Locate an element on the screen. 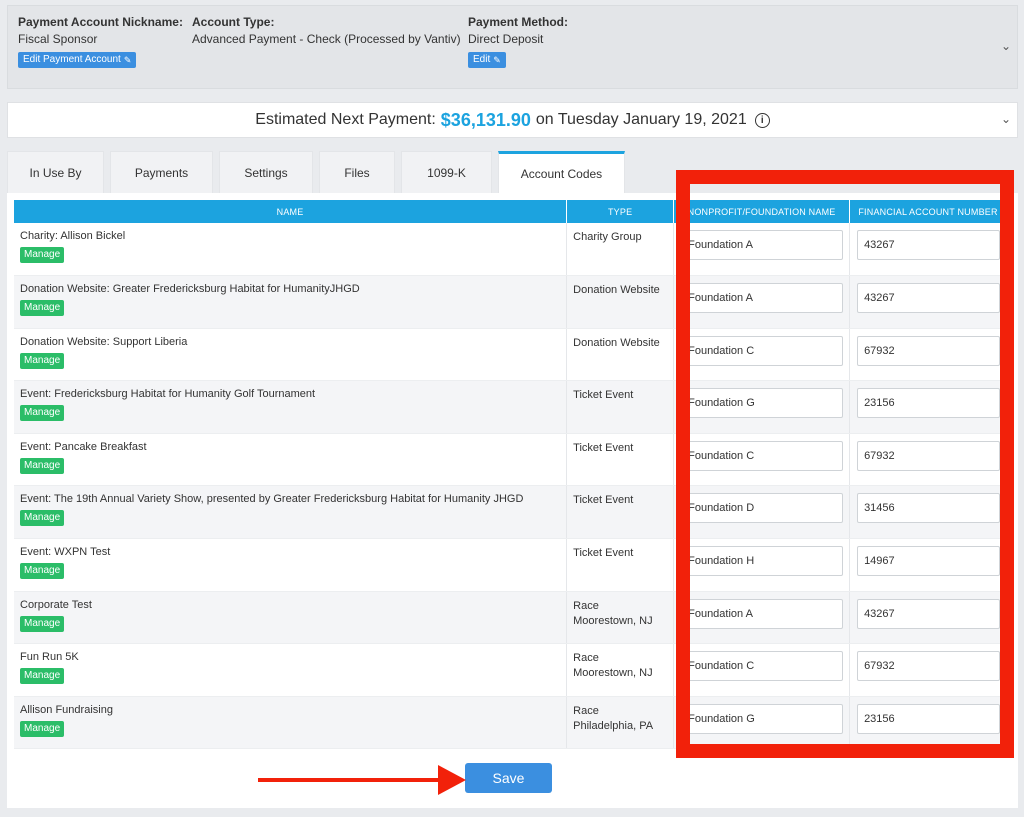  payment-date: on Tuesday January 19, 2021 is located at coordinates (641, 119).